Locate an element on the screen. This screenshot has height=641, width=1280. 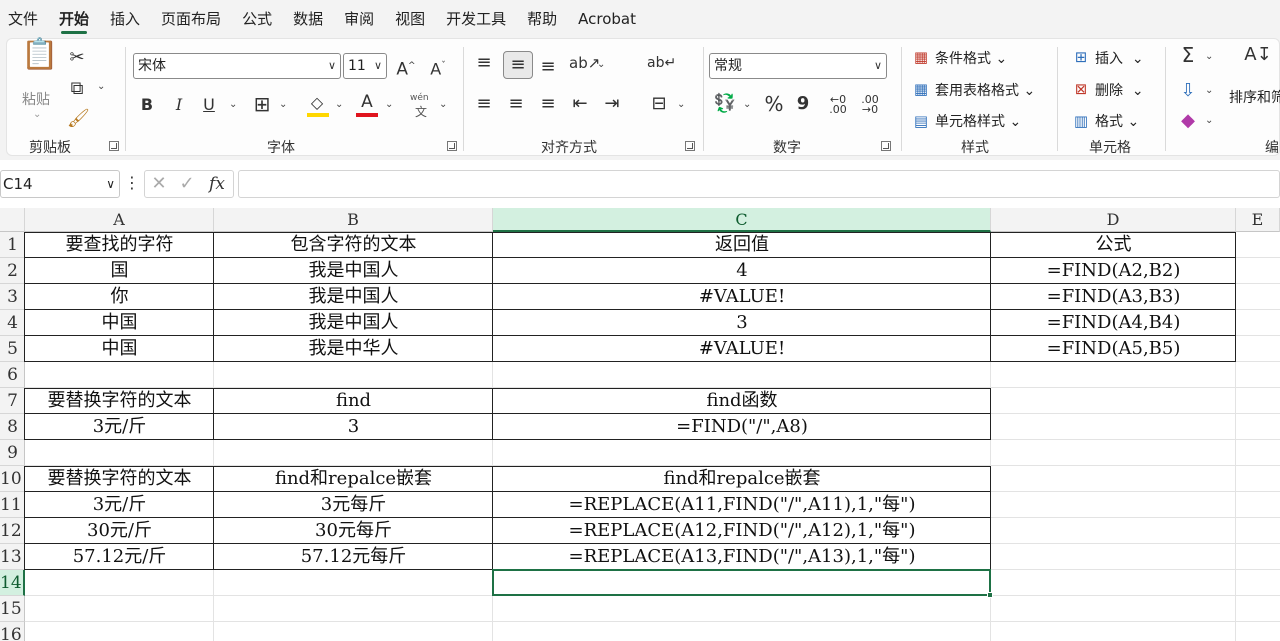
cell-a4: 中国 is located at coordinates (119, 323).